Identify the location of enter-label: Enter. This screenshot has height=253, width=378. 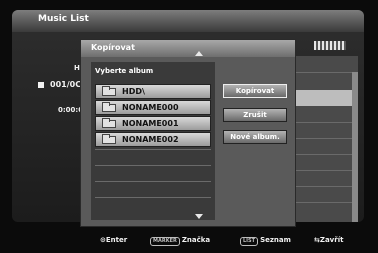
(116, 240).